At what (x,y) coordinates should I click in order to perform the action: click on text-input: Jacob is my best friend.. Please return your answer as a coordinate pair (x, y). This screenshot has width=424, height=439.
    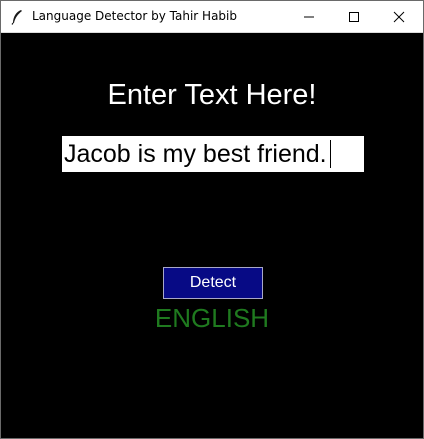
    Looking at the image, I should click on (213, 154).